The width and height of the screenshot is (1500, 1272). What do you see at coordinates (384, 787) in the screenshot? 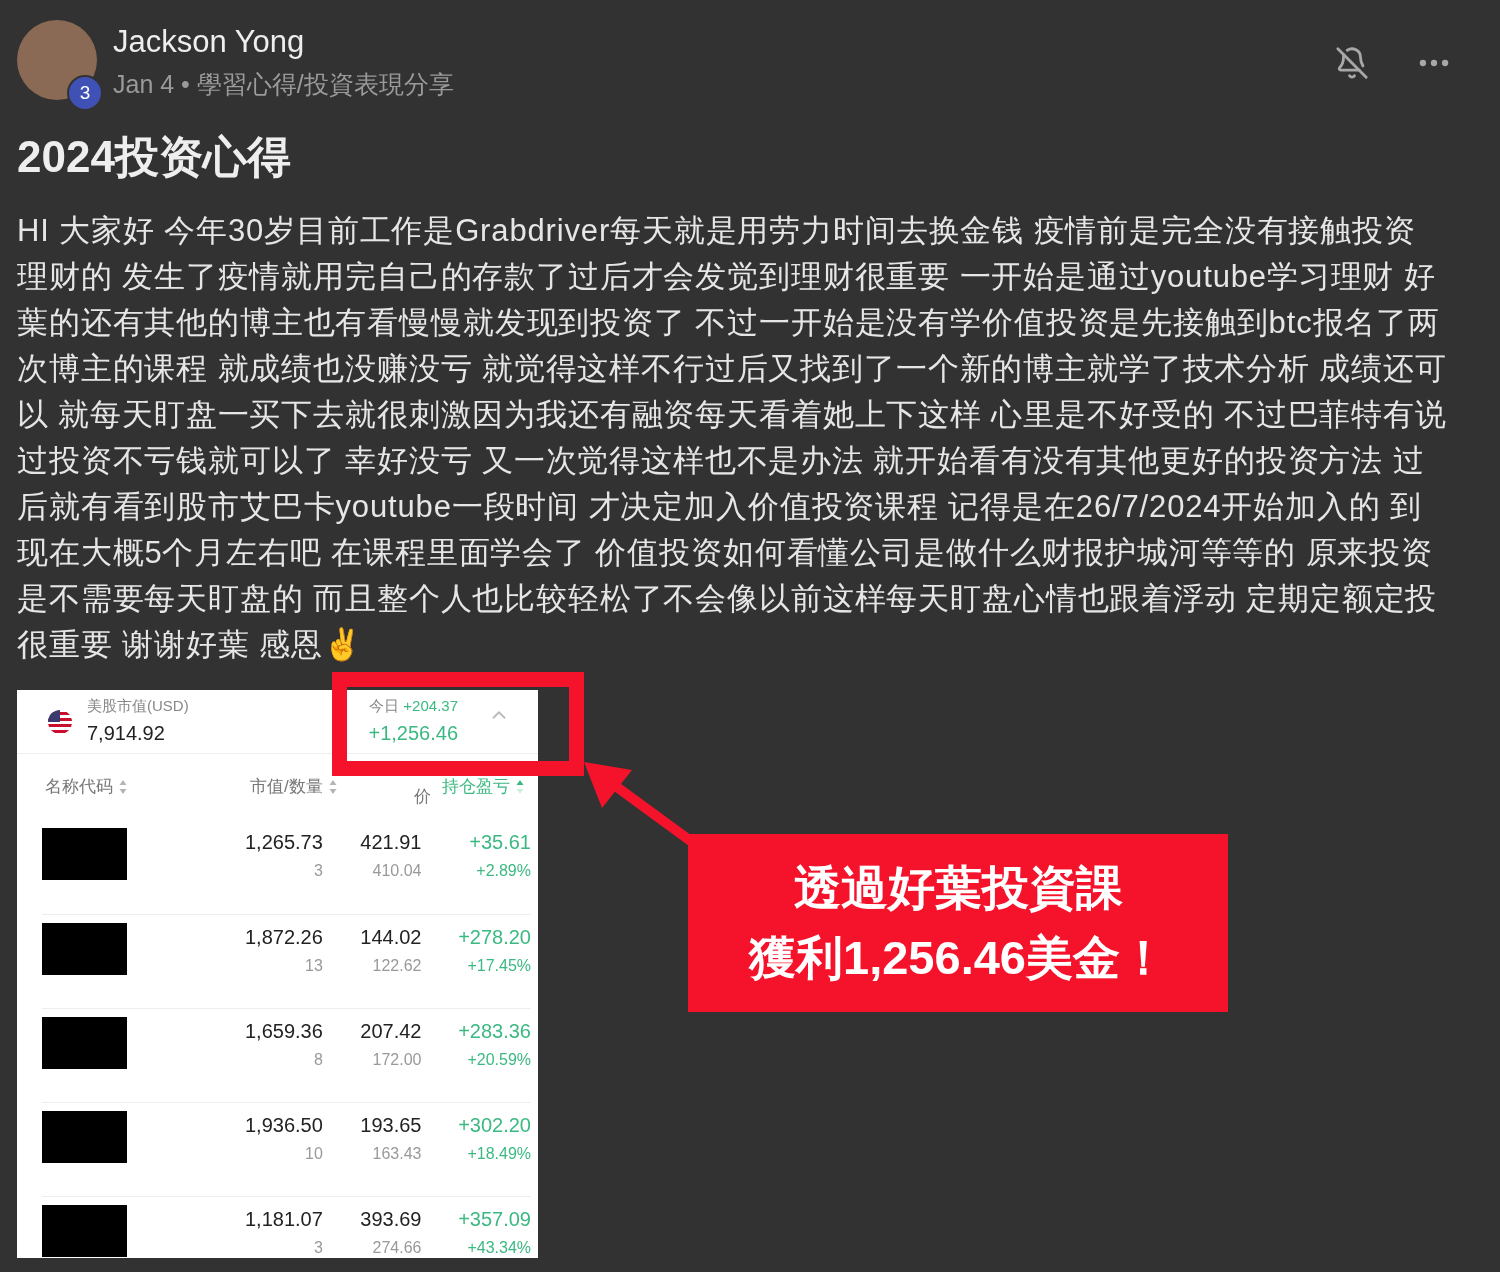
I see `column-header: 价` at bounding box center [384, 787].